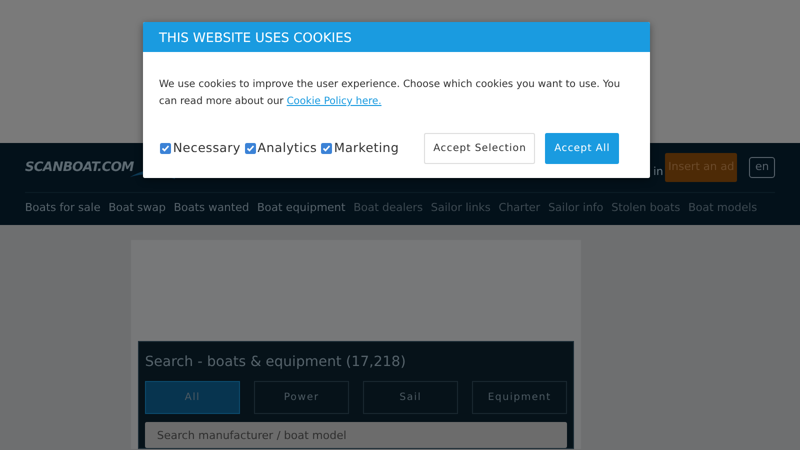  Describe the element at coordinates (137, 208) in the screenshot. I see `nav-link: Boat swap` at that location.